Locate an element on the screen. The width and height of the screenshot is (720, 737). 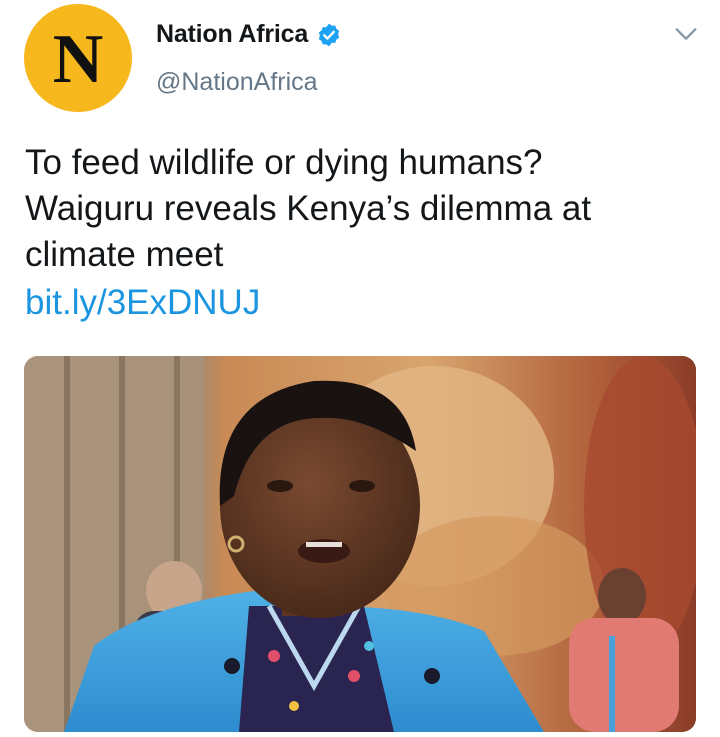
avatar: N is located at coordinates (78, 58).